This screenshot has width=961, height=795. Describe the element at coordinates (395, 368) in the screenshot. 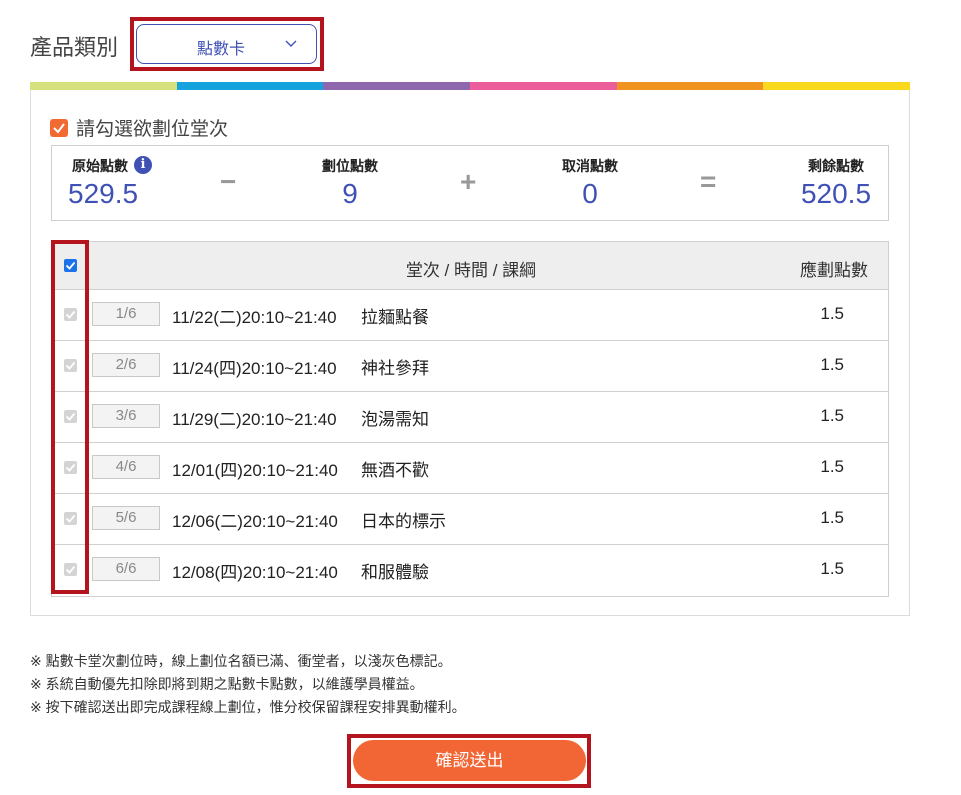

I see `session-topic: 神社參拜` at that location.